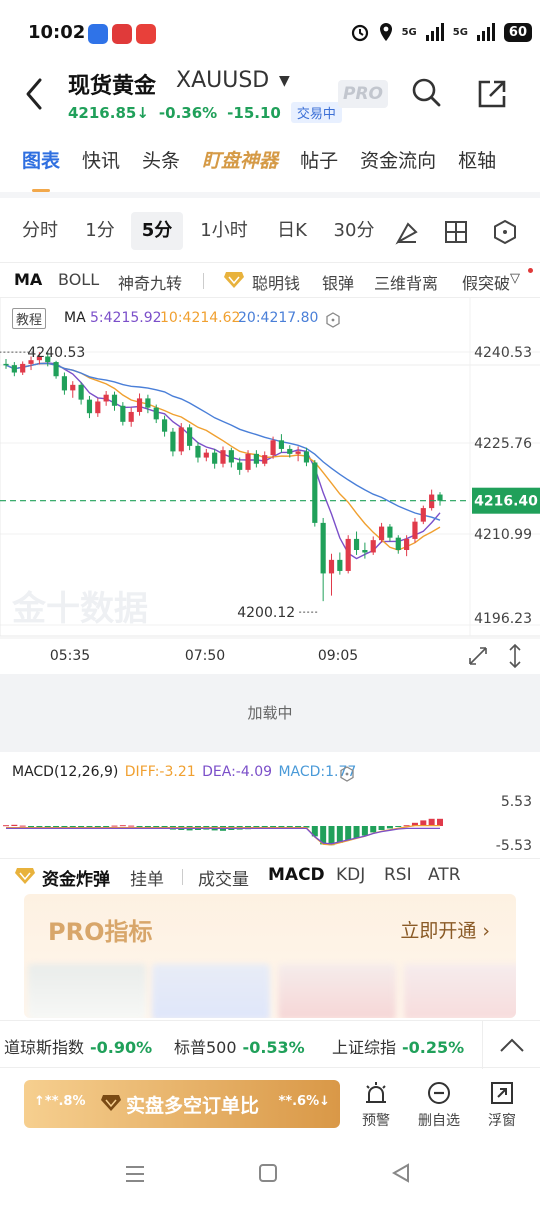  I want to click on alarm-icon, so click(376, 1092).